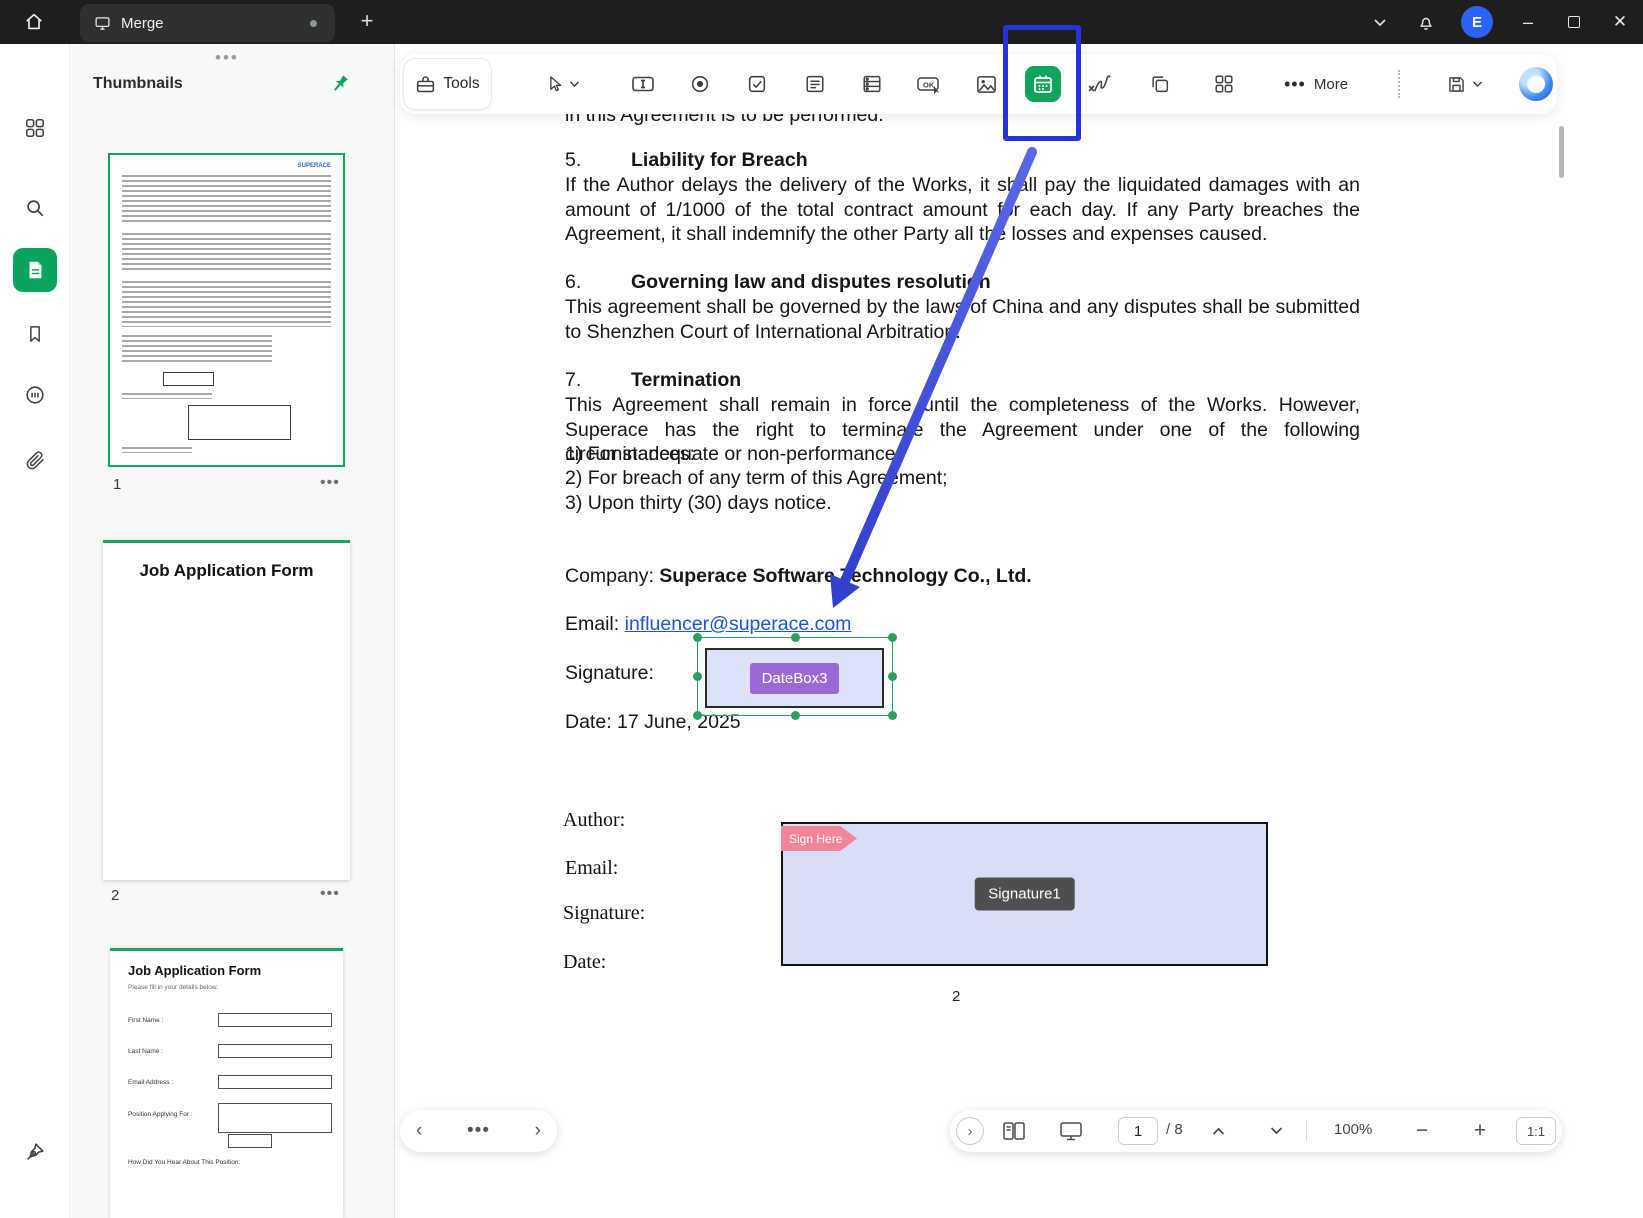 The width and height of the screenshot is (1643, 1218). I want to click on doc-email-line: Email: influencer@superace.com, so click(708, 624).